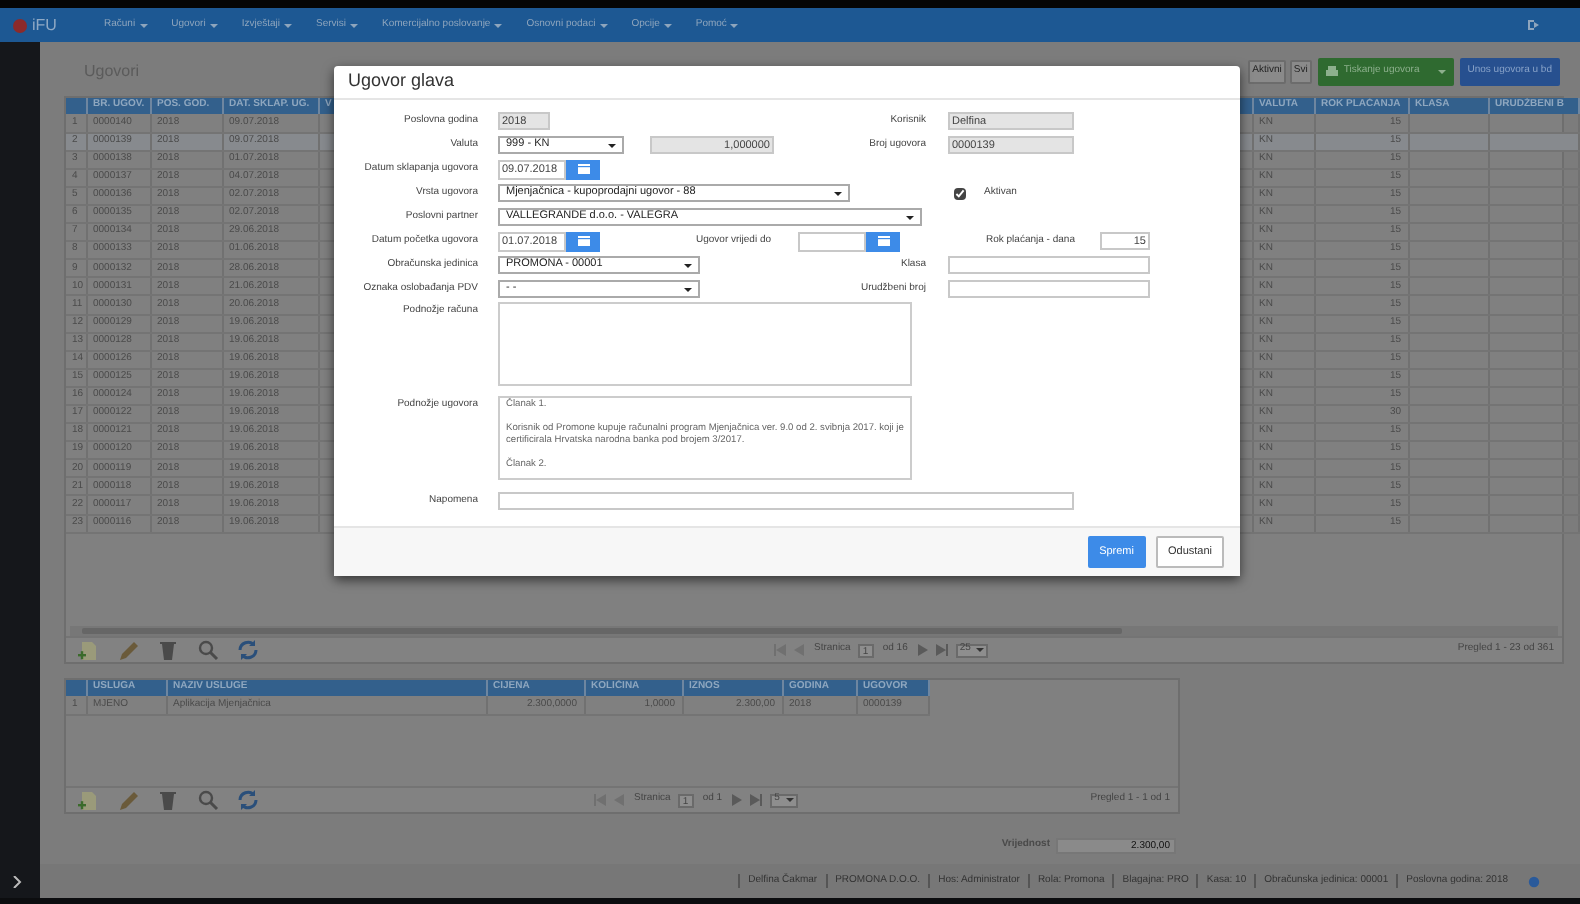 Image resolution: width=1580 pixels, height=904 pixels. Describe the element at coordinates (1533, 25) in the screenshot. I see `logout-icon` at that location.